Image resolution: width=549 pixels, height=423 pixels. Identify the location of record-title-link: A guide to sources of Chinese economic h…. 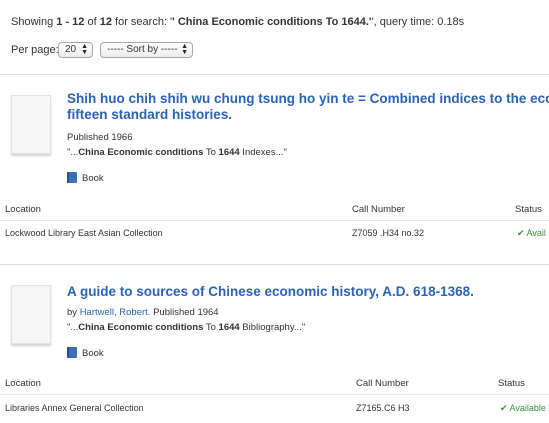
(270, 292).